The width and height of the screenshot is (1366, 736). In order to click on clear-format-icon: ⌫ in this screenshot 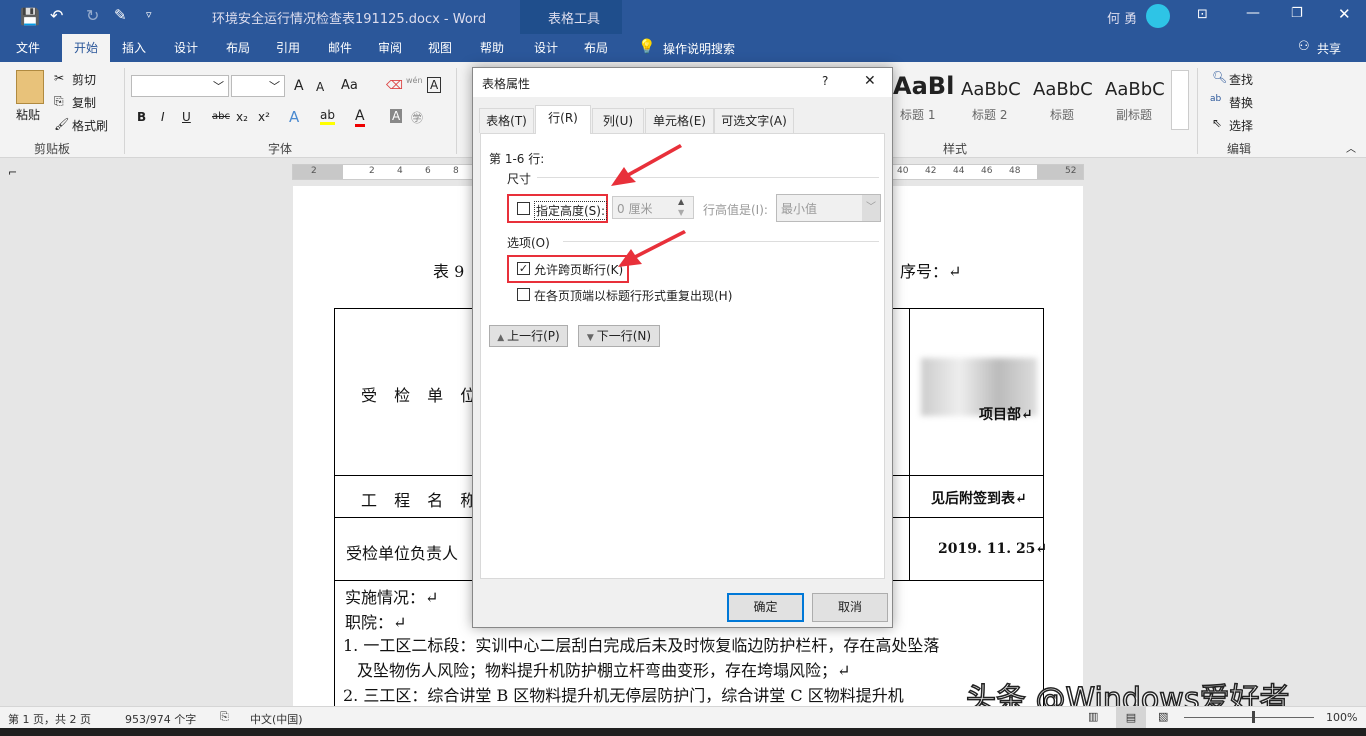, I will do `click(394, 85)`.